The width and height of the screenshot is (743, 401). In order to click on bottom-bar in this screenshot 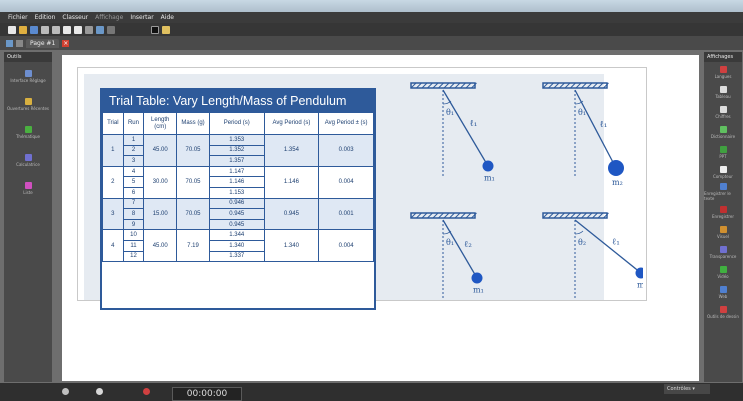, I will do `click(371, 392)`.